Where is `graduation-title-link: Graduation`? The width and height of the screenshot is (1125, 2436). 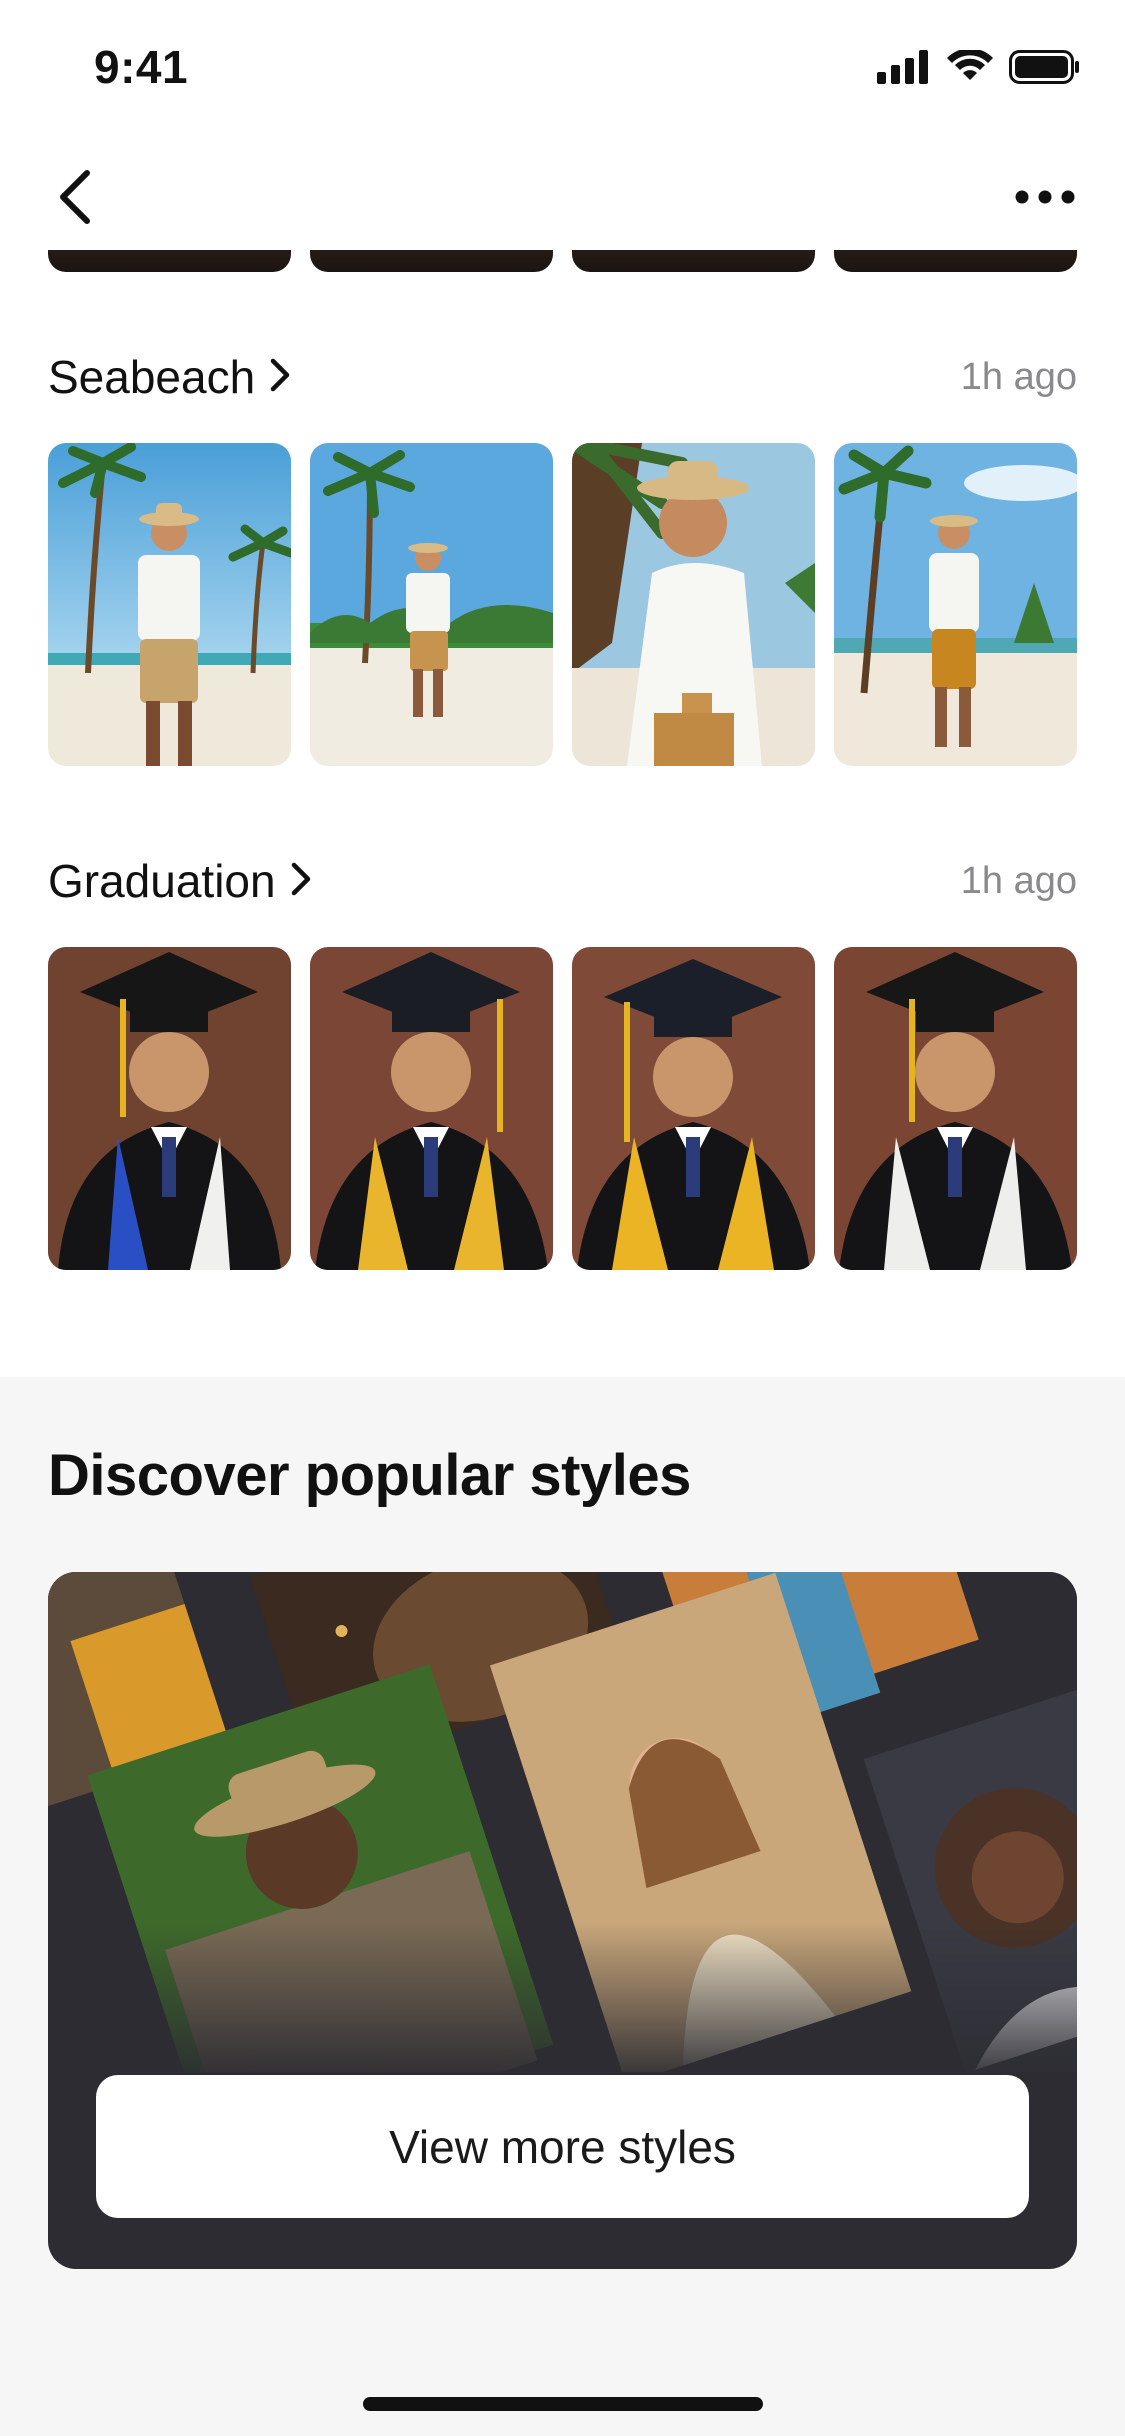
graduation-title-link: Graduation is located at coordinates (180, 881).